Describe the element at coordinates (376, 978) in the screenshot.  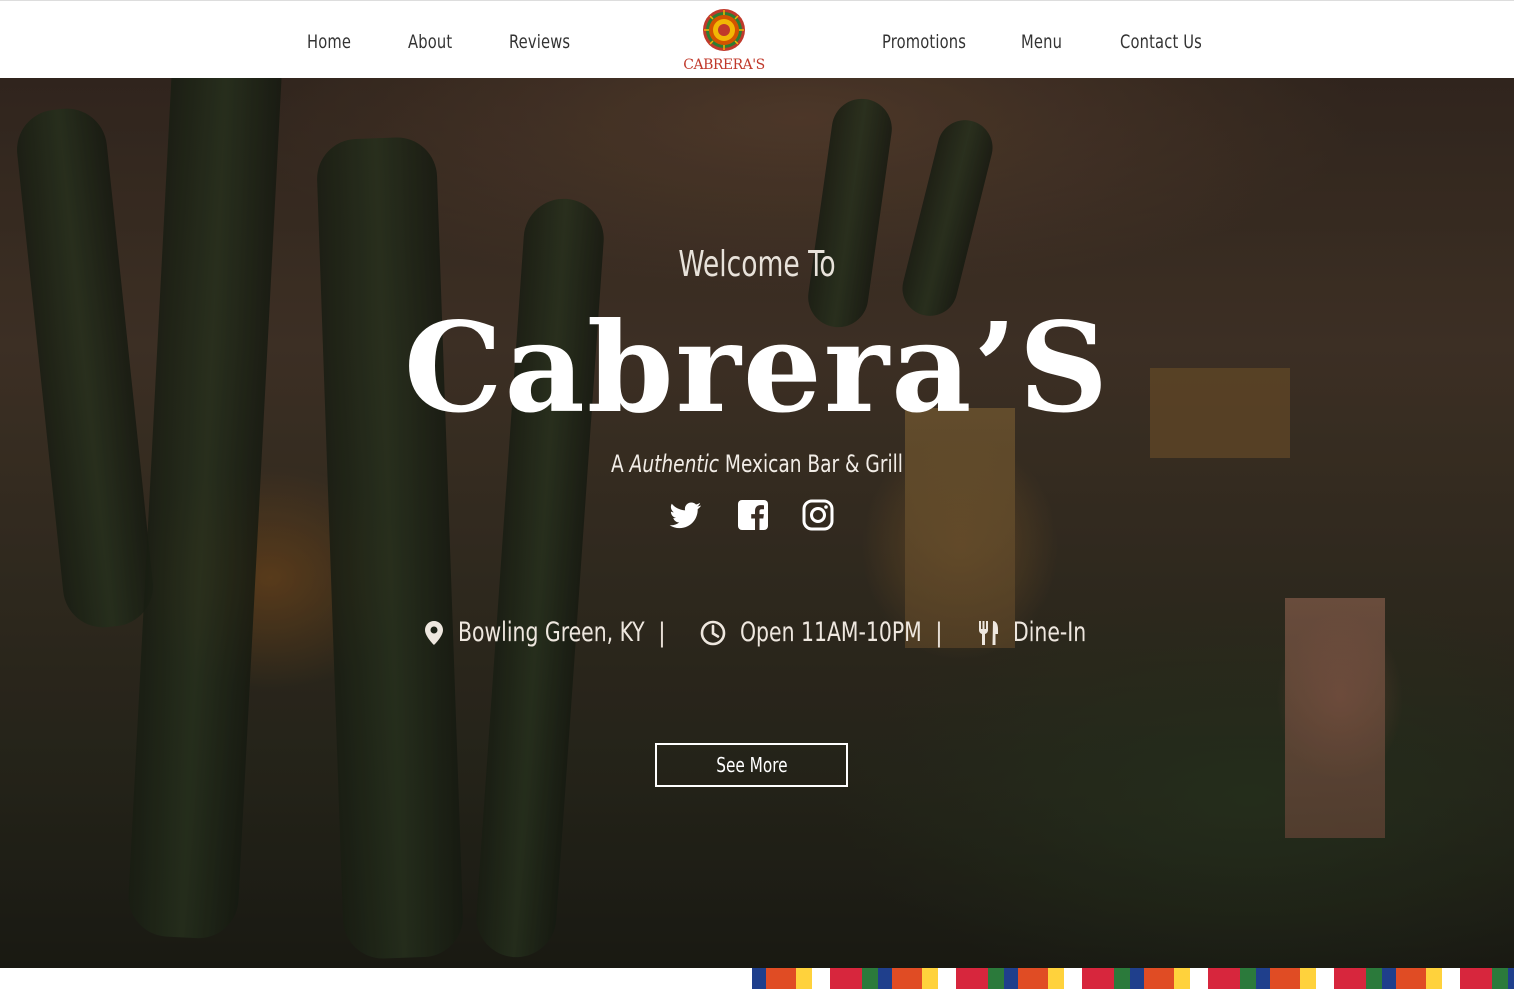
I see `next-section-blank` at that location.